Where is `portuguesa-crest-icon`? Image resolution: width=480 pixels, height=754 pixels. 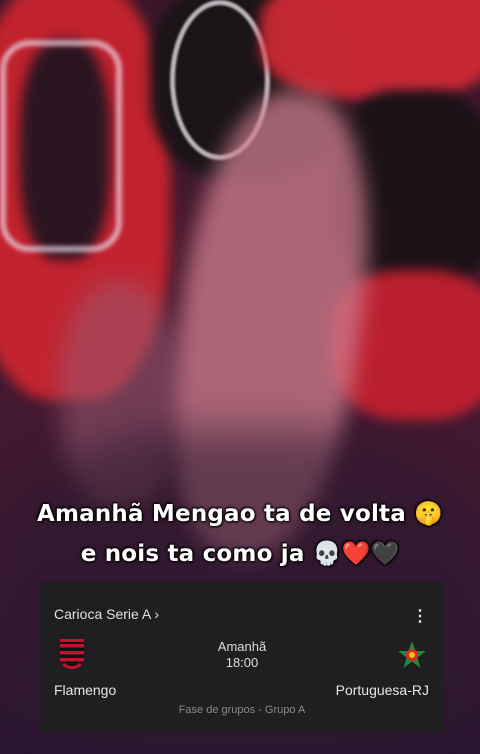 portuguesa-crest-icon is located at coordinates (412, 654).